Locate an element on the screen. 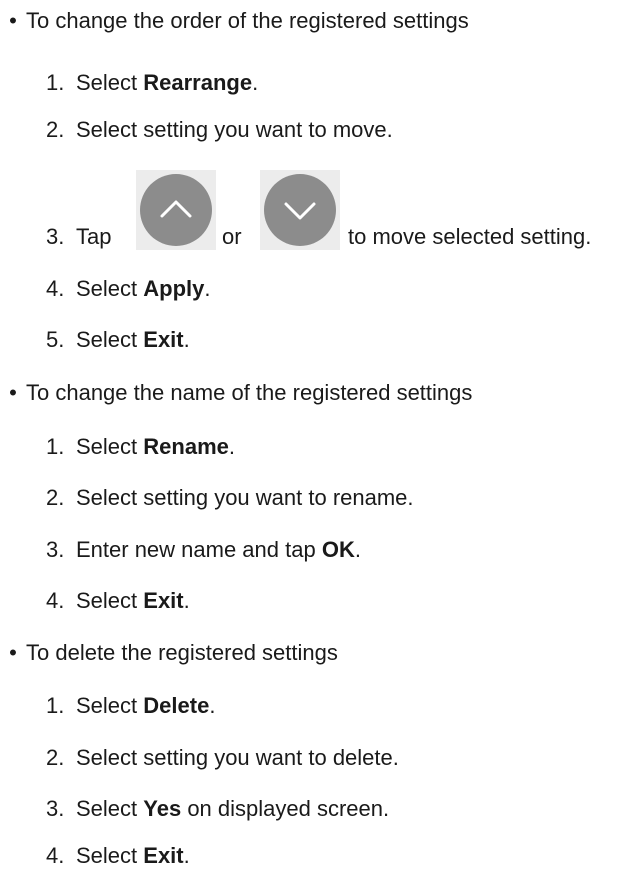 The height and width of the screenshot is (872, 631). ui-term: Rename is located at coordinates (186, 446).